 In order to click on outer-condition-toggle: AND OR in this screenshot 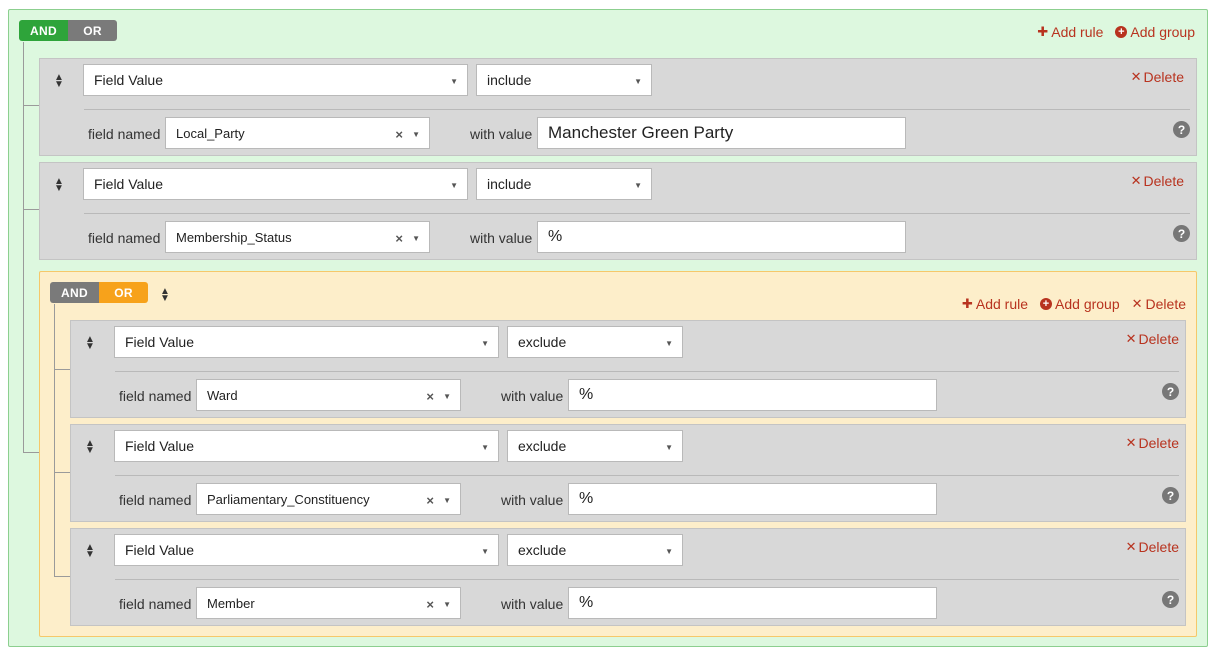, I will do `click(68, 30)`.